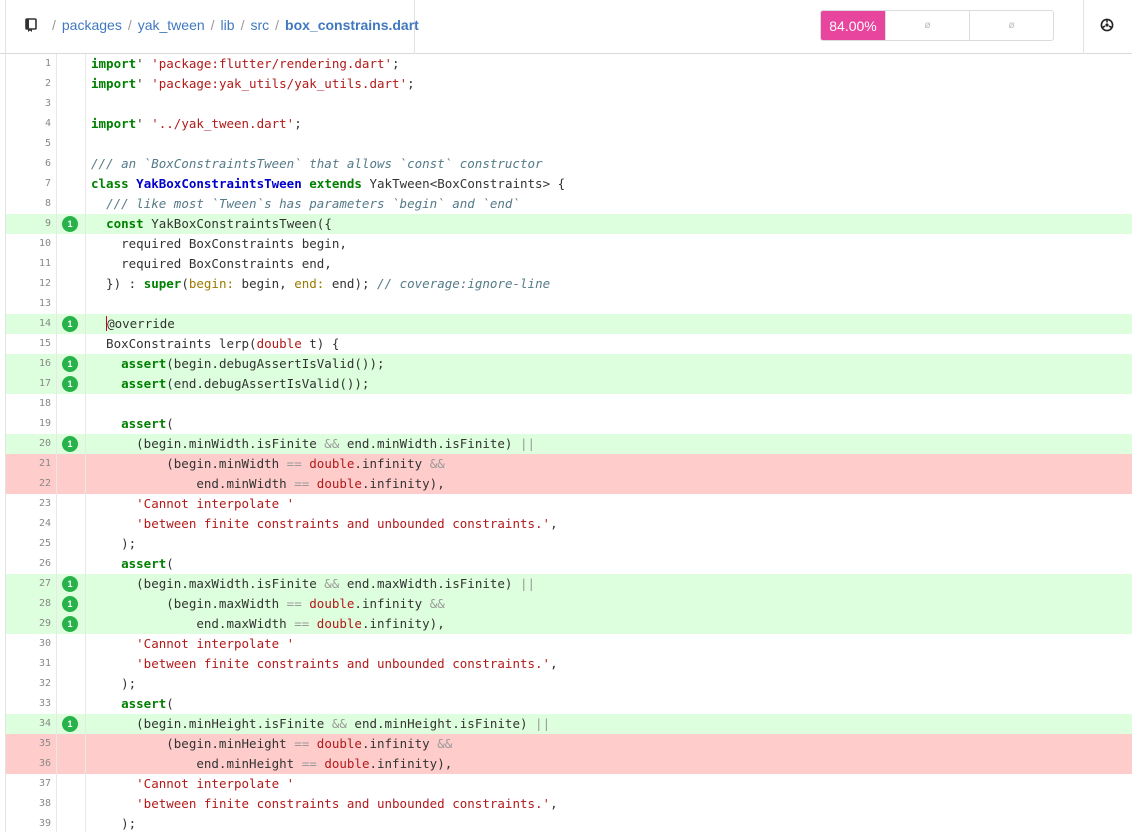  What do you see at coordinates (28, 244) in the screenshot?
I see `line-number: 10` at bounding box center [28, 244].